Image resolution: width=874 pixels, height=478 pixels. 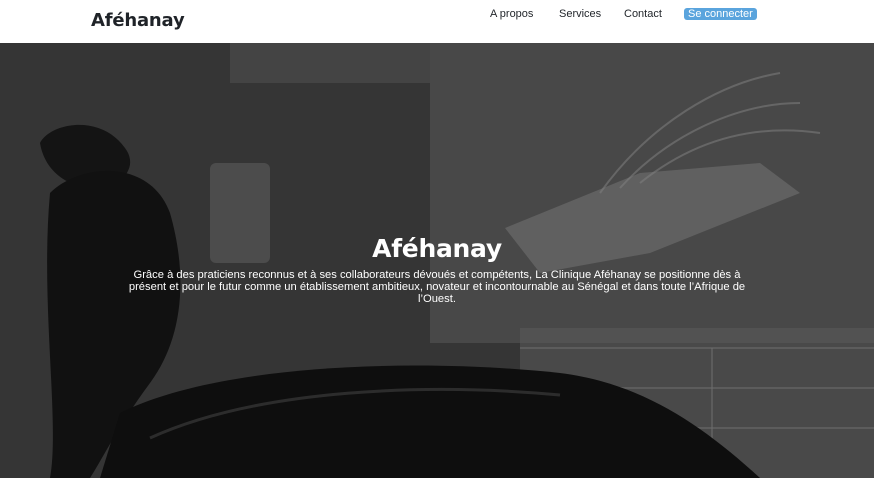 I want to click on nav-link-about: A propos, so click(x=511, y=14).